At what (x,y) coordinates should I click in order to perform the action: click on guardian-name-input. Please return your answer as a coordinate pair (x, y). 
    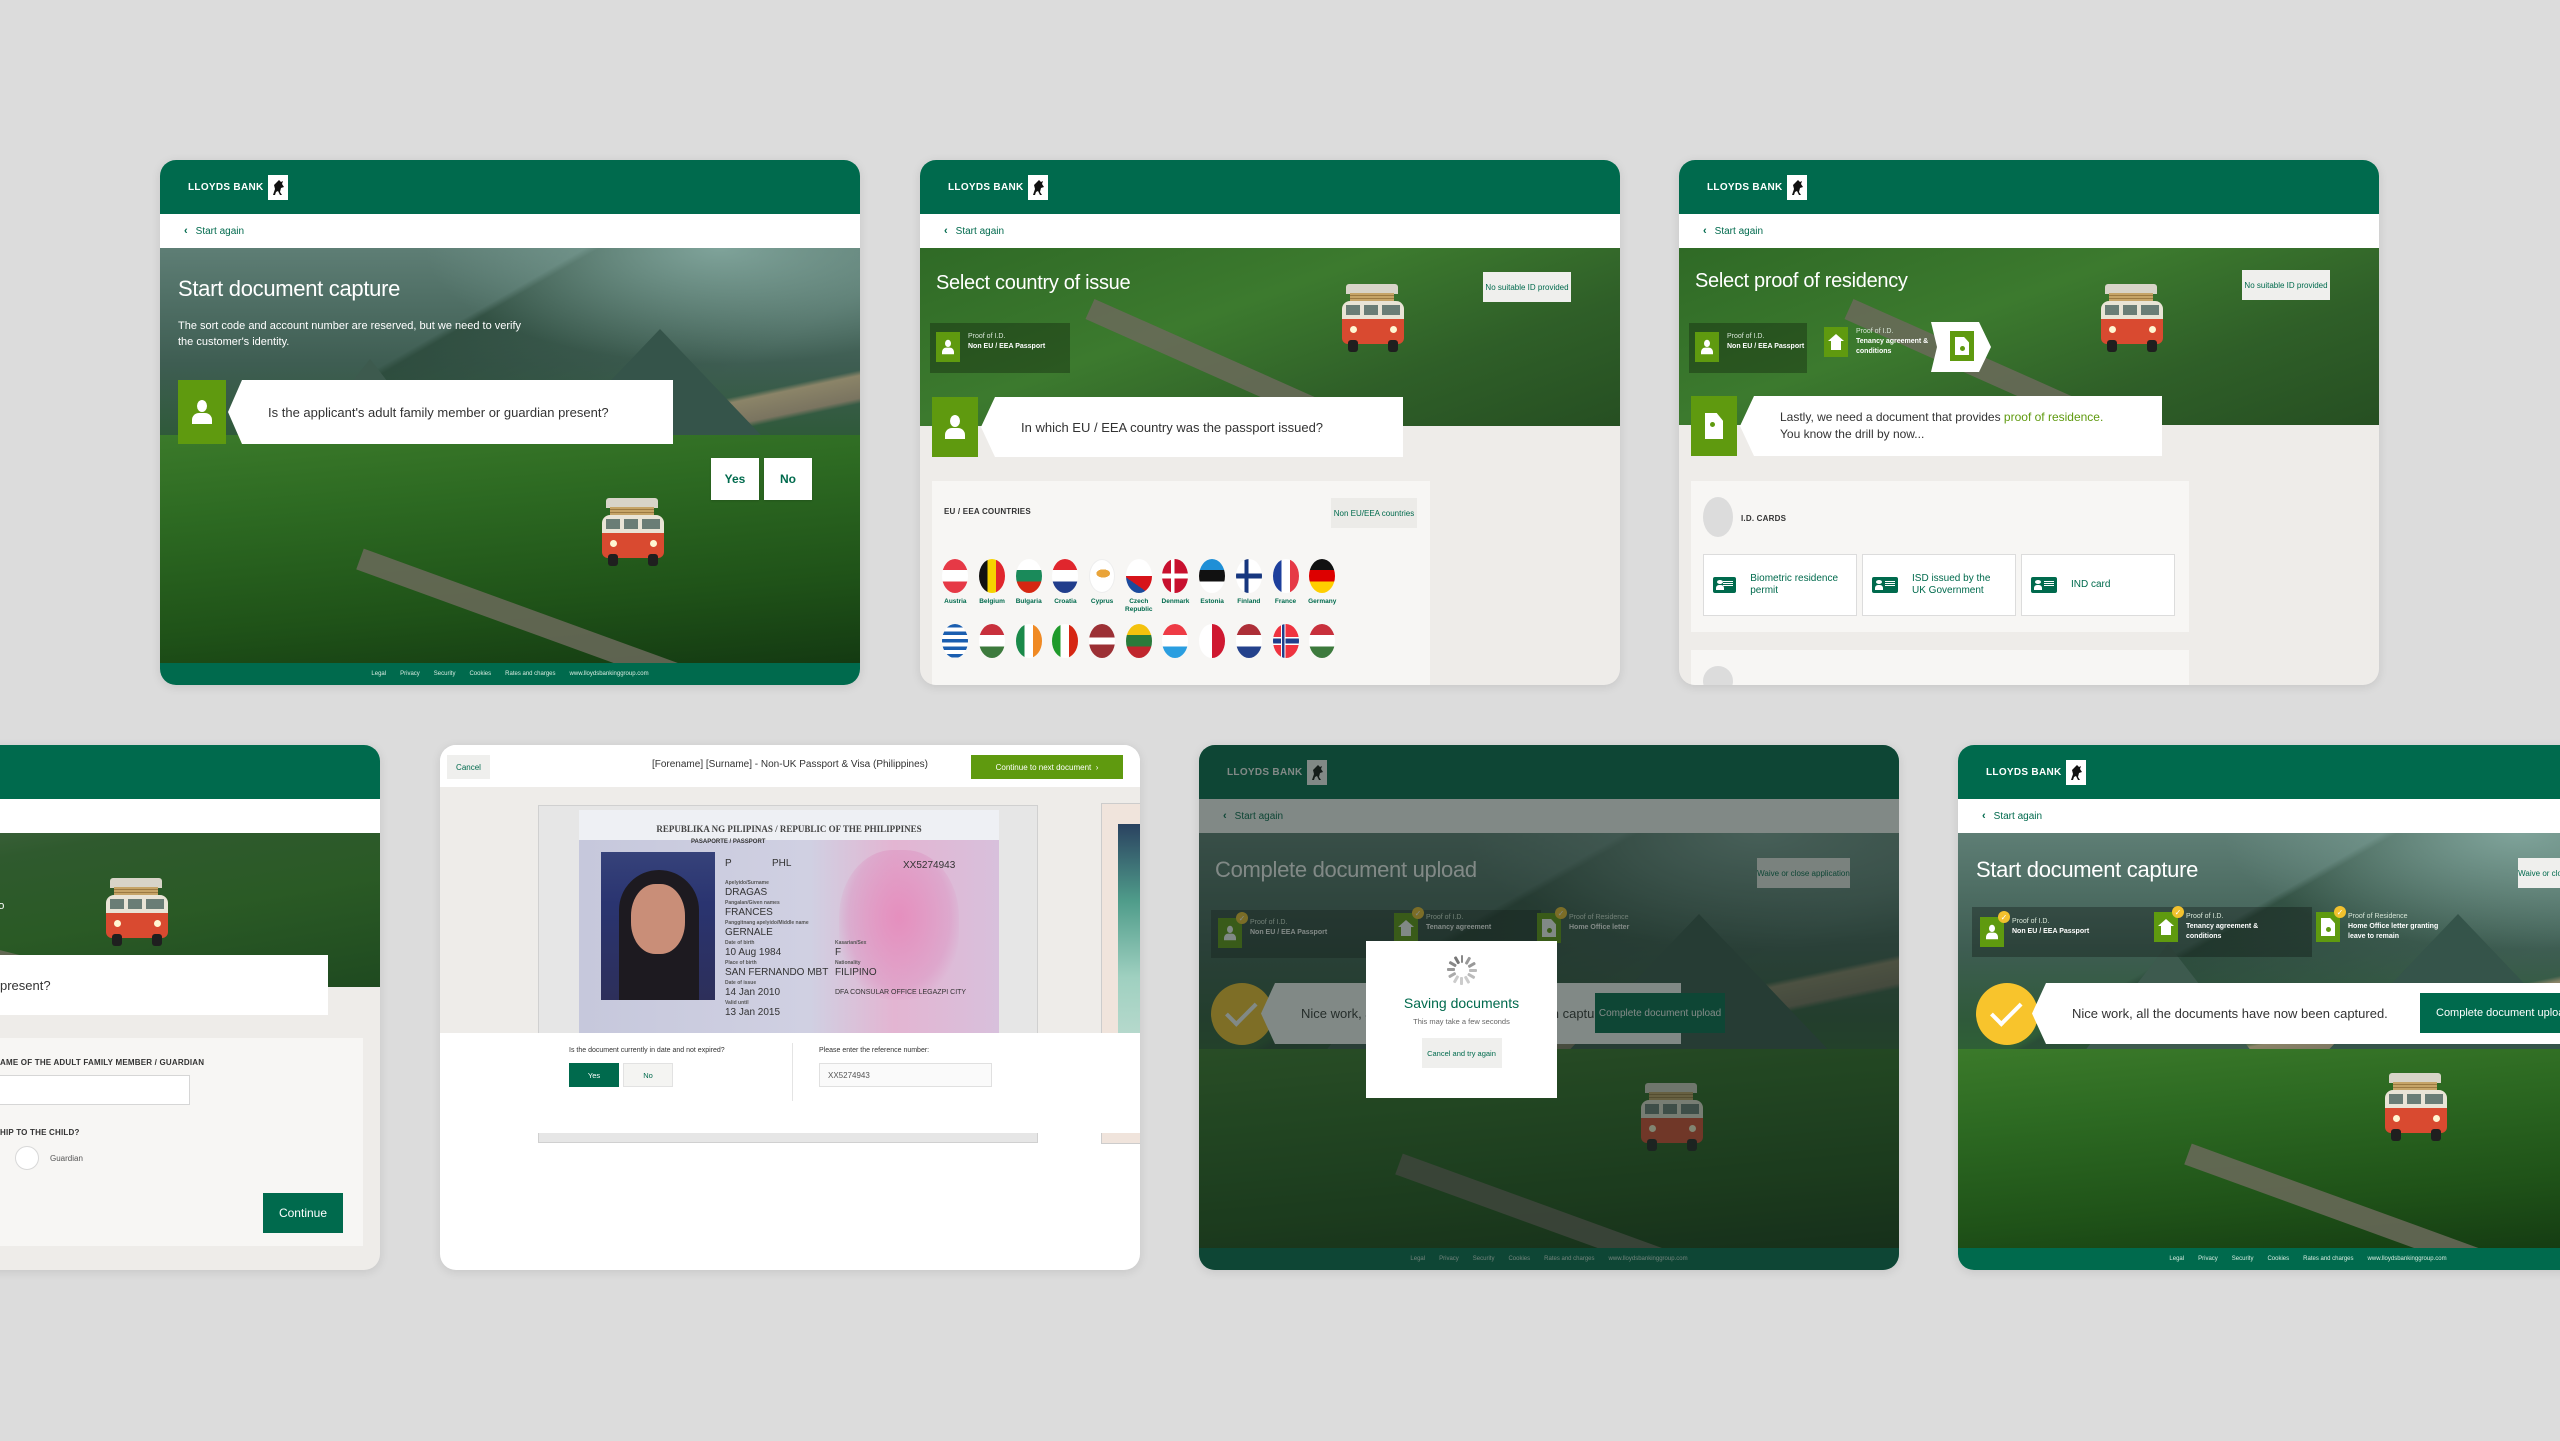
    Looking at the image, I should click on (95, 1090).